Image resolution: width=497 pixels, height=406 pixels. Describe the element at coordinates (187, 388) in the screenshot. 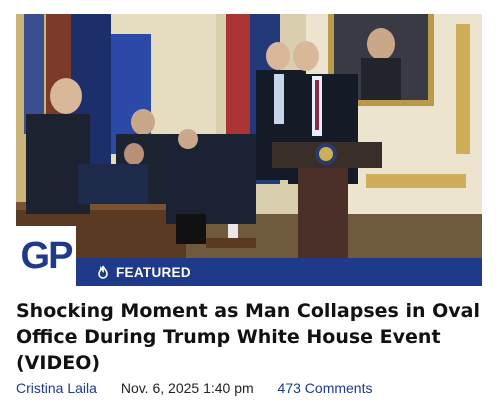

I see `publish-date: Nov. 6, 2025 1:40 pm` at that location.